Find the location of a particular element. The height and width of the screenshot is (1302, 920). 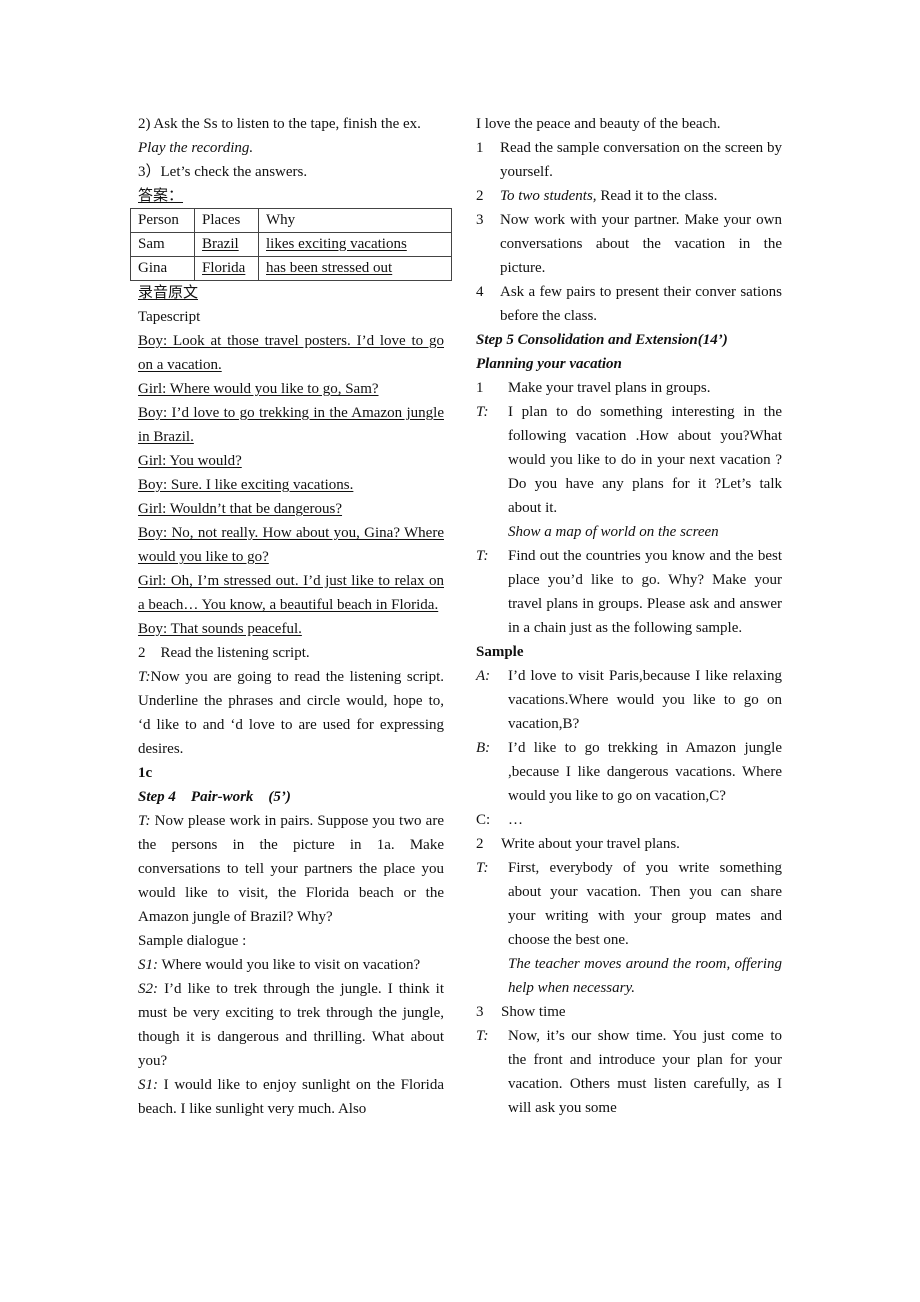

table-cell: has been stressed out is located at coordinates (329, 268).